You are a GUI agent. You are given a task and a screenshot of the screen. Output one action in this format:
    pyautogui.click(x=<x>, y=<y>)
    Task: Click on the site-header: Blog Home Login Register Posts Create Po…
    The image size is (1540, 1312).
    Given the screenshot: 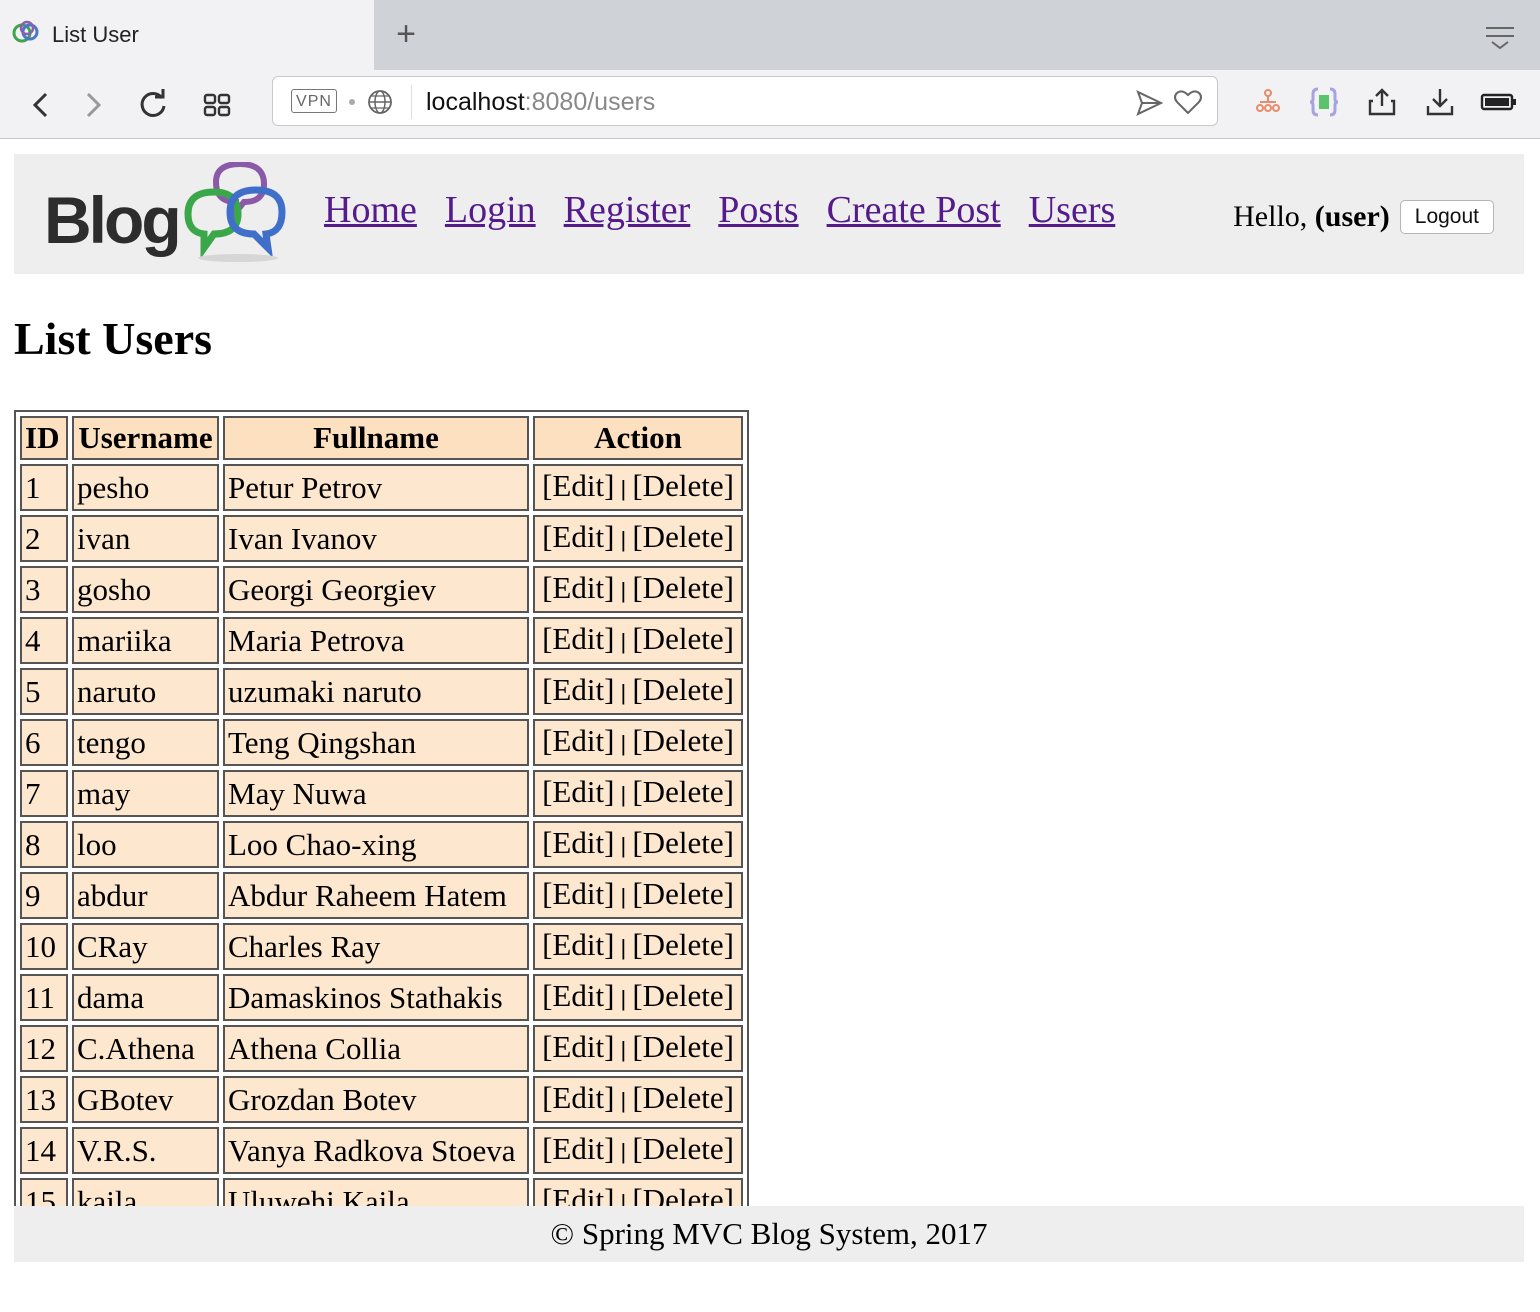 What is the action you would take?
    pyautogui.click(x=769, y=214)
    